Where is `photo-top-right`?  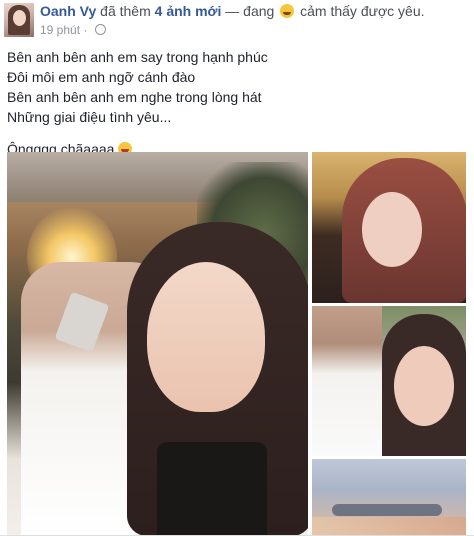
photo-top-right is located at coordinates (389, 227).